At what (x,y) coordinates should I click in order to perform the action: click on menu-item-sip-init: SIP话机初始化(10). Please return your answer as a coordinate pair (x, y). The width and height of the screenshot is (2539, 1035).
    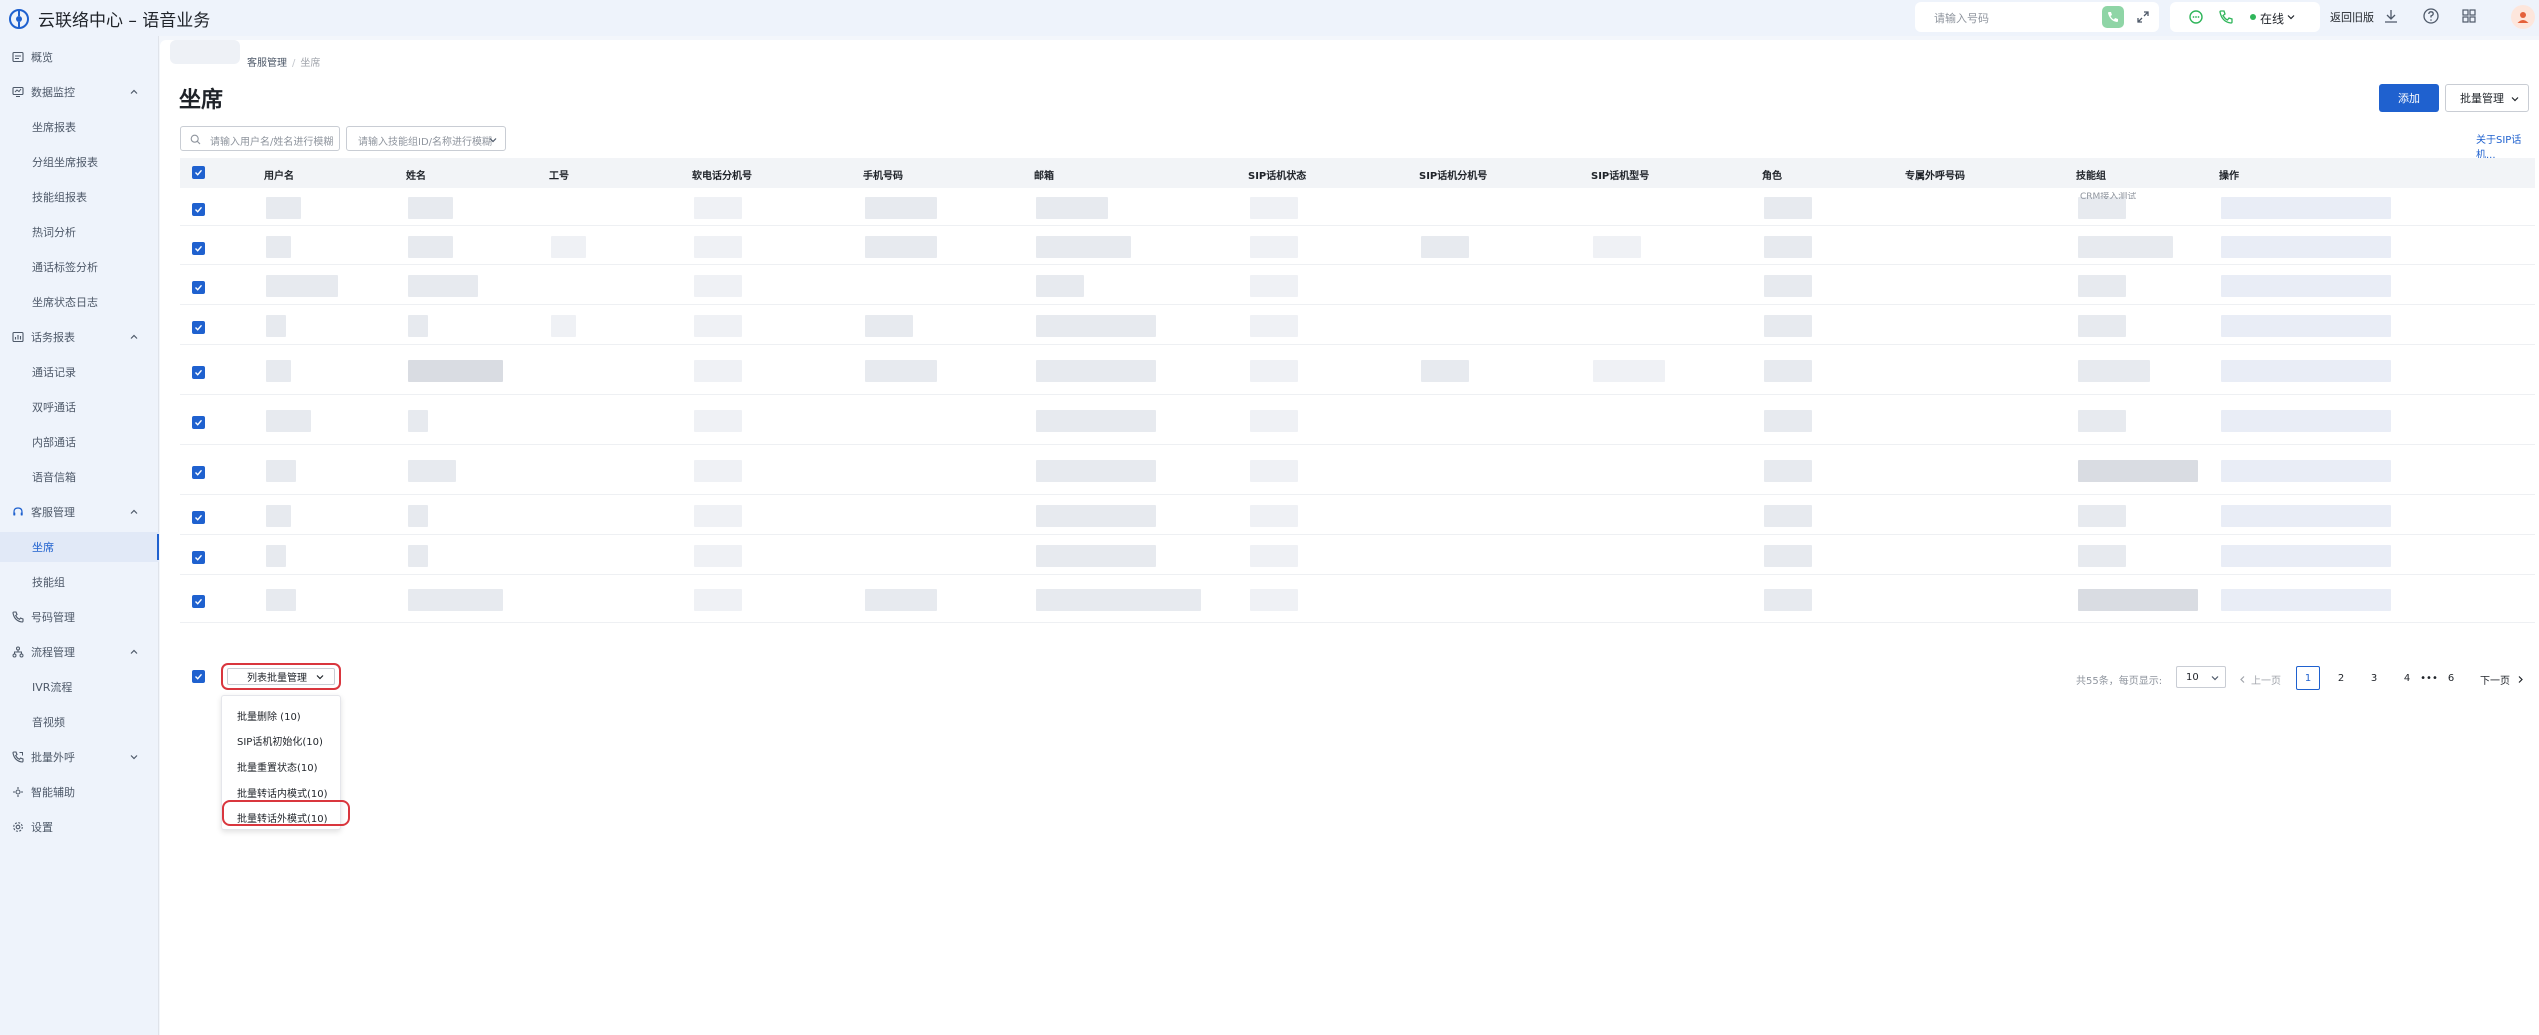
    Looking at the image, I should click on (280, 740).